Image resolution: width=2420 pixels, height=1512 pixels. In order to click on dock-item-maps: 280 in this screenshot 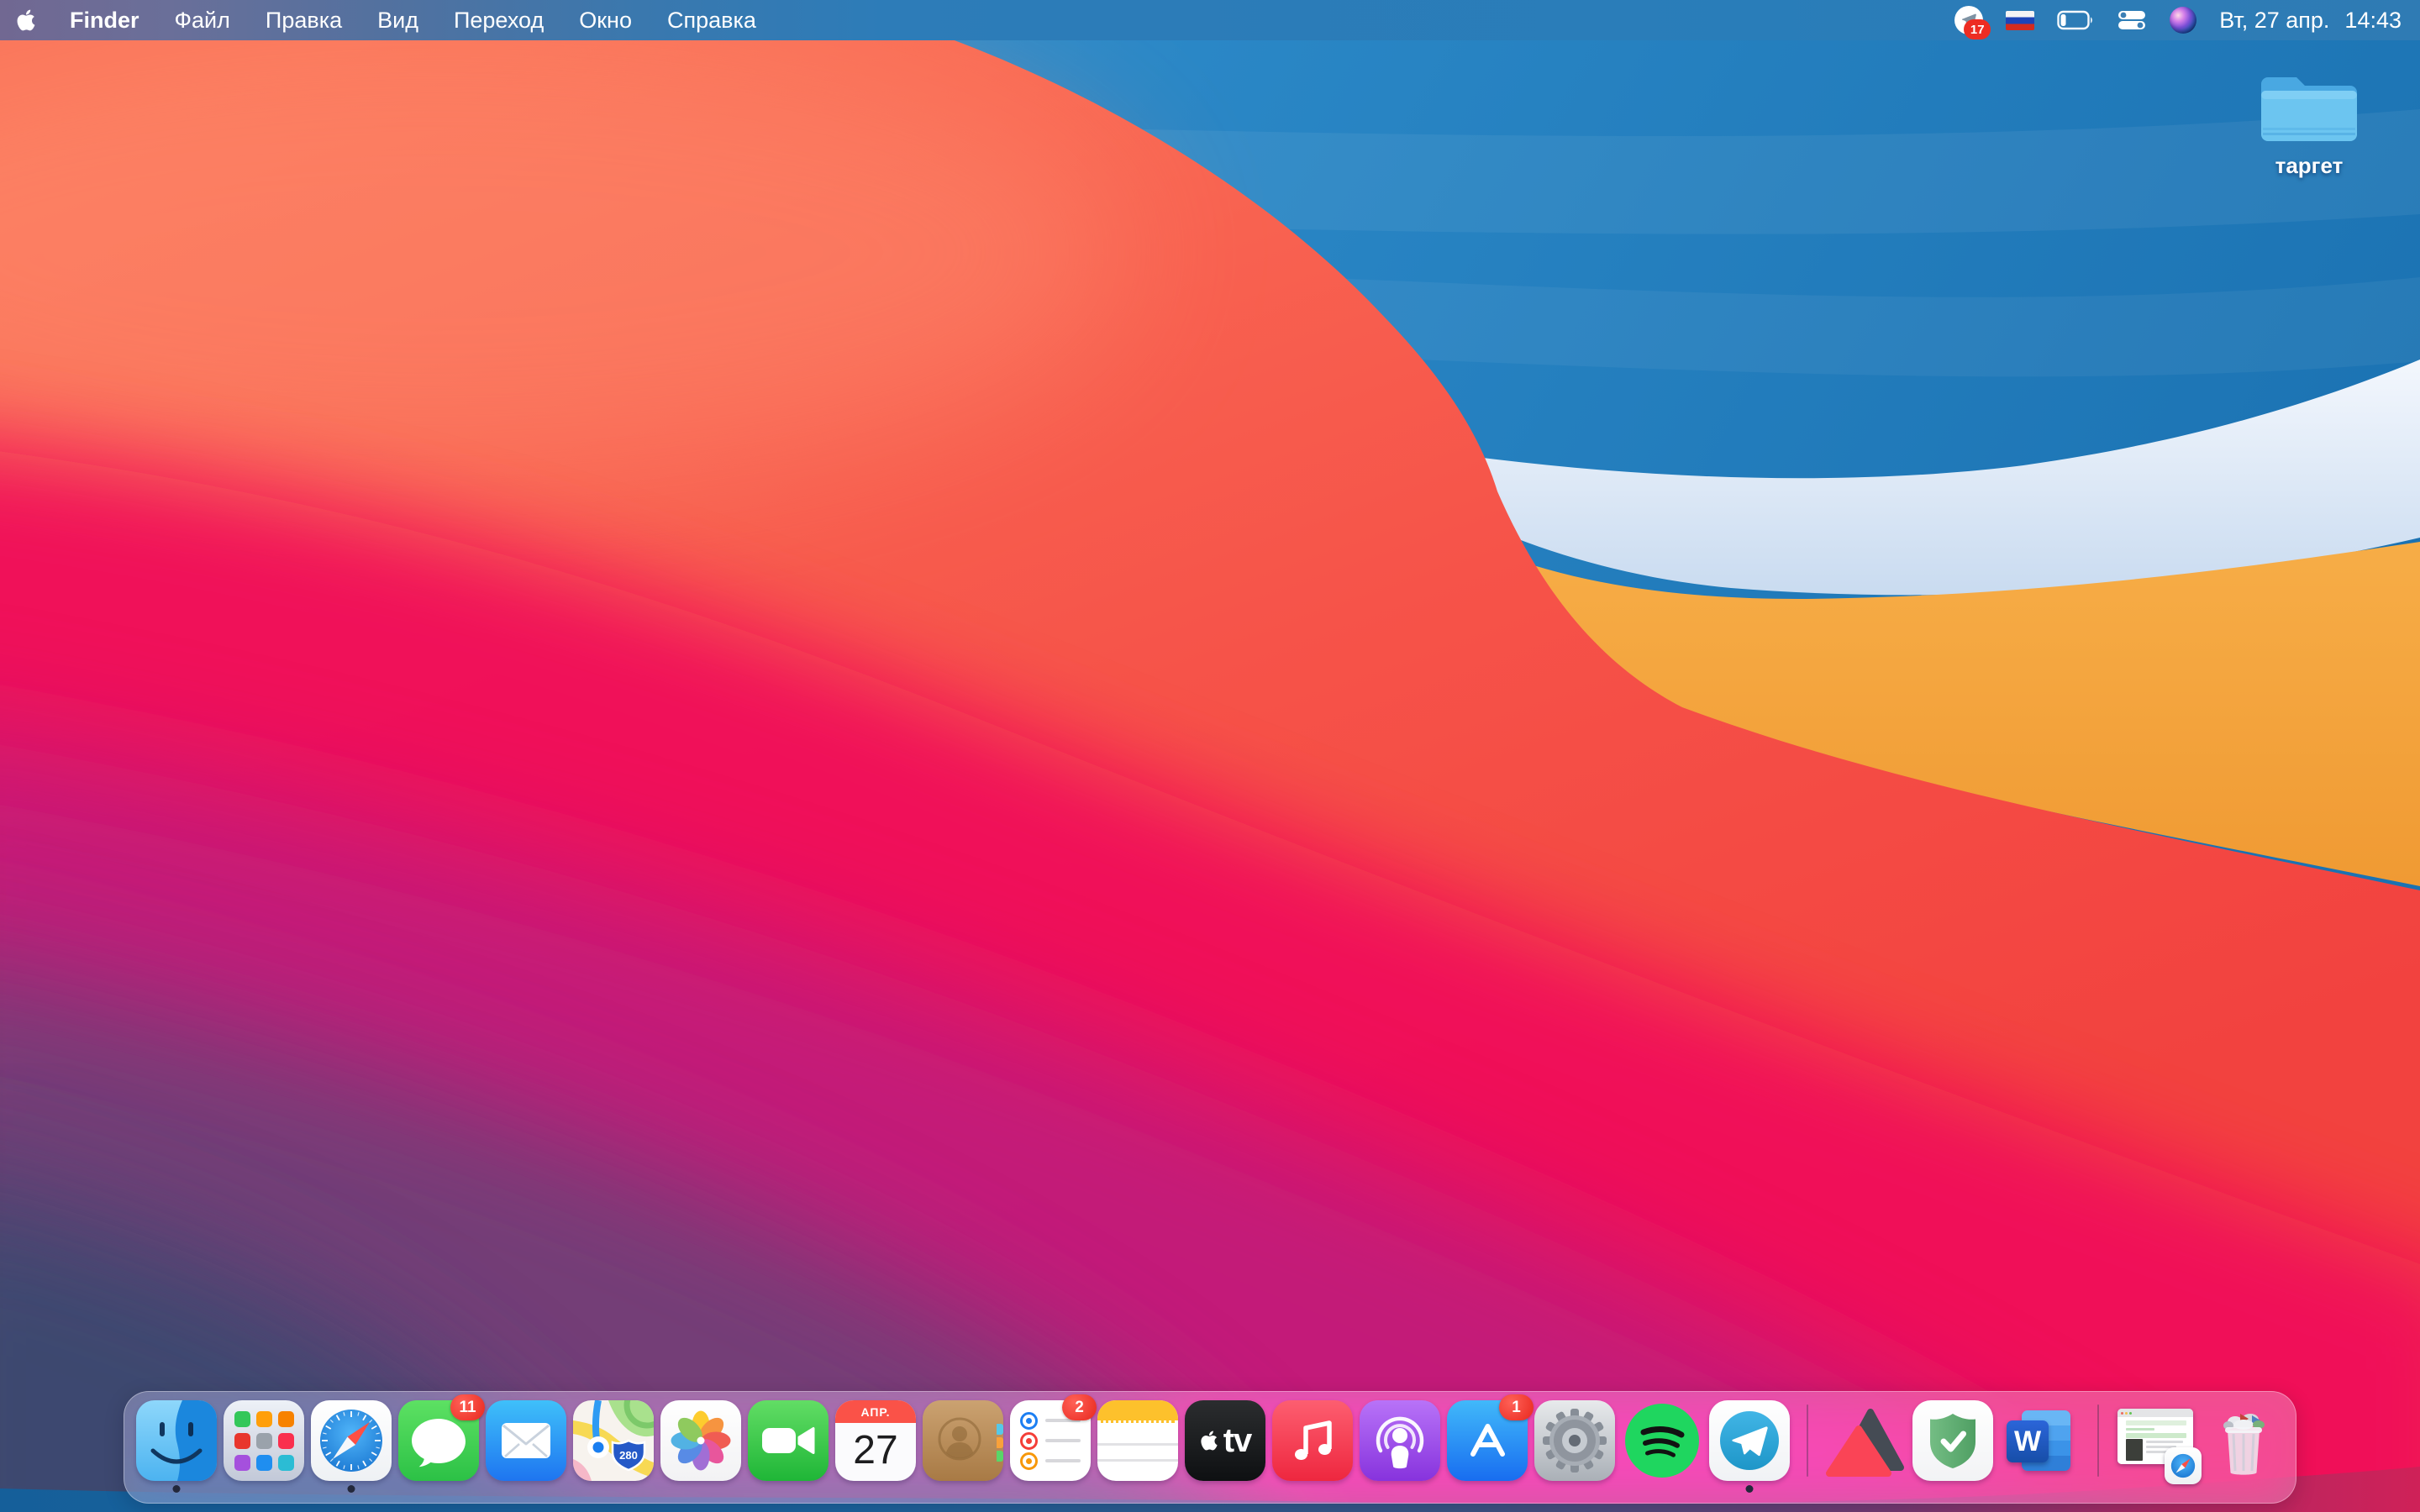, I will do `click(613, 1440)`.